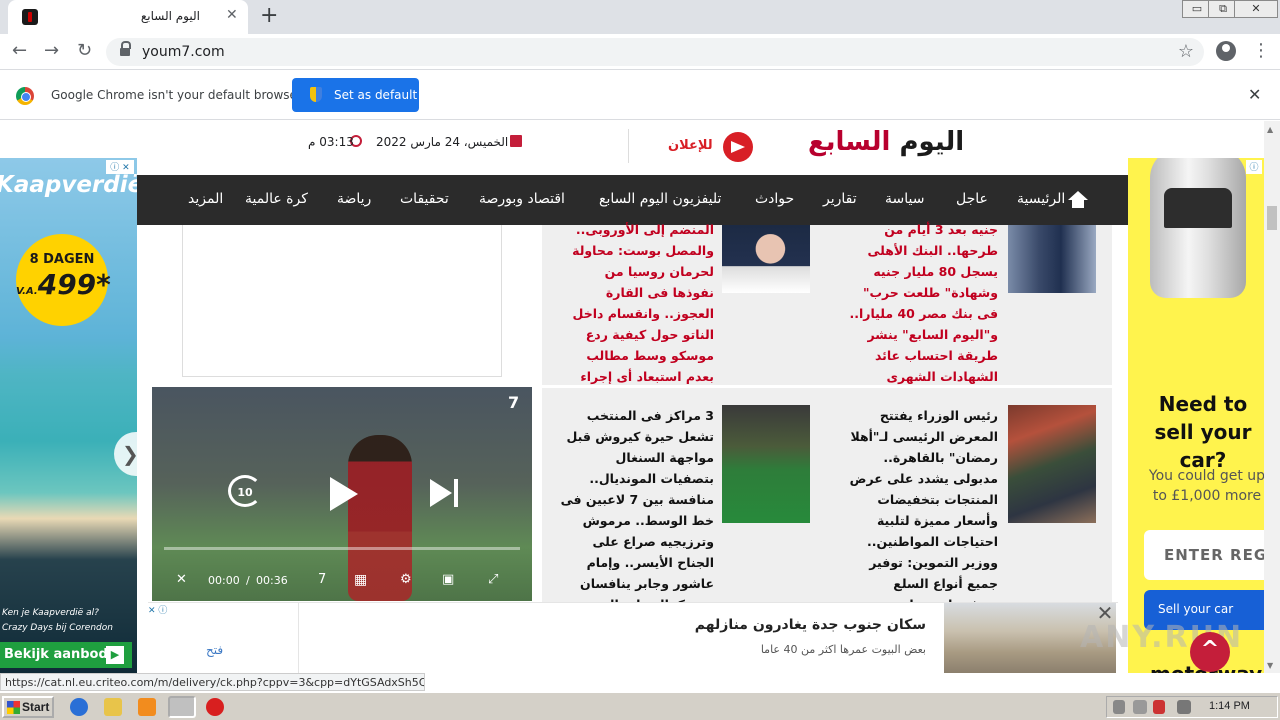  Describe the element at coordinates (51, 51) in the screenshot. I see `forward-icon: →` at that location.